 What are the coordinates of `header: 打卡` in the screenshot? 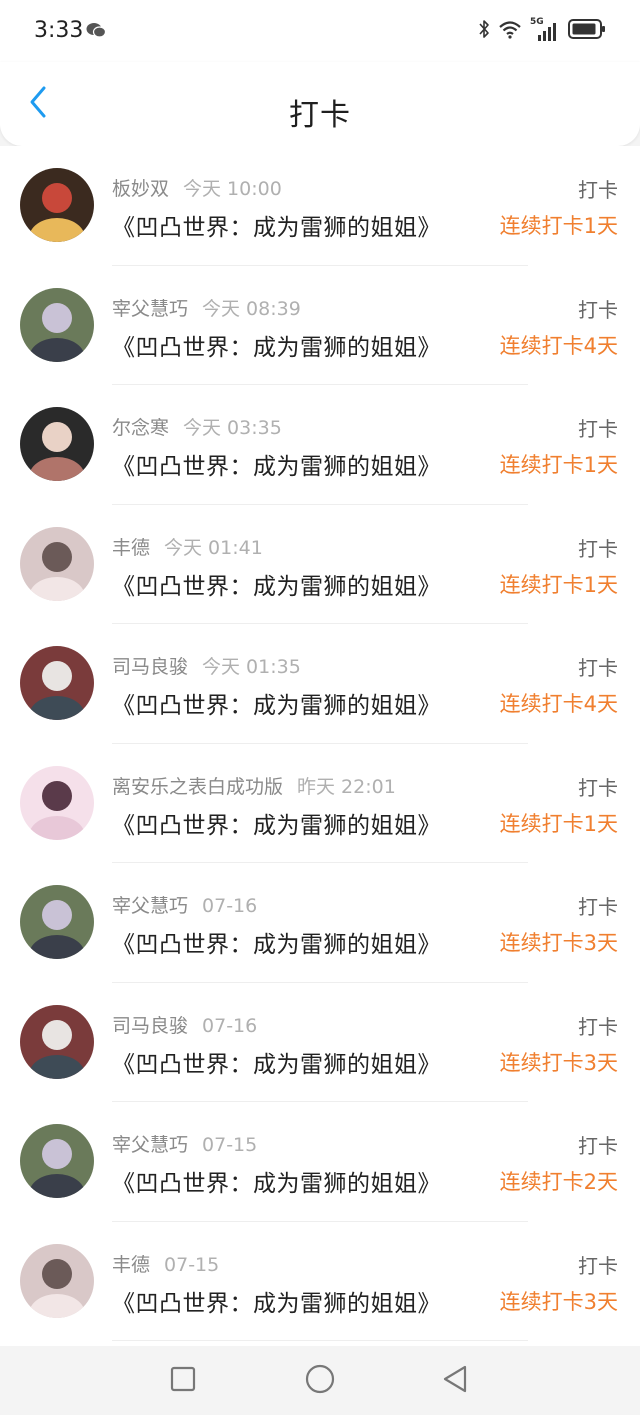 It's located at (320, 104).